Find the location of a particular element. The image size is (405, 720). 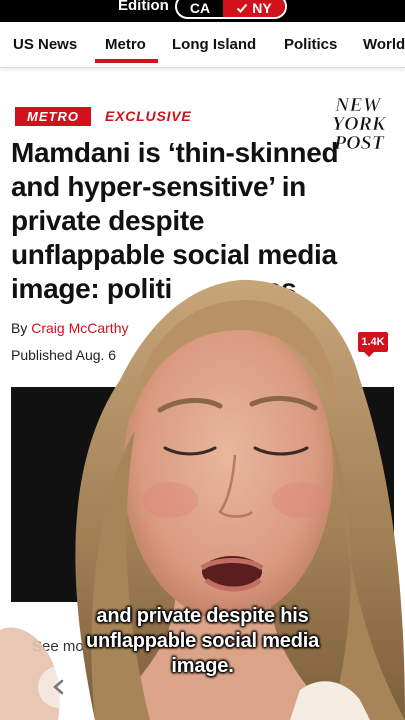

section-nav: US News Metro Long Island Politics World is located at coordinates (202, 45).